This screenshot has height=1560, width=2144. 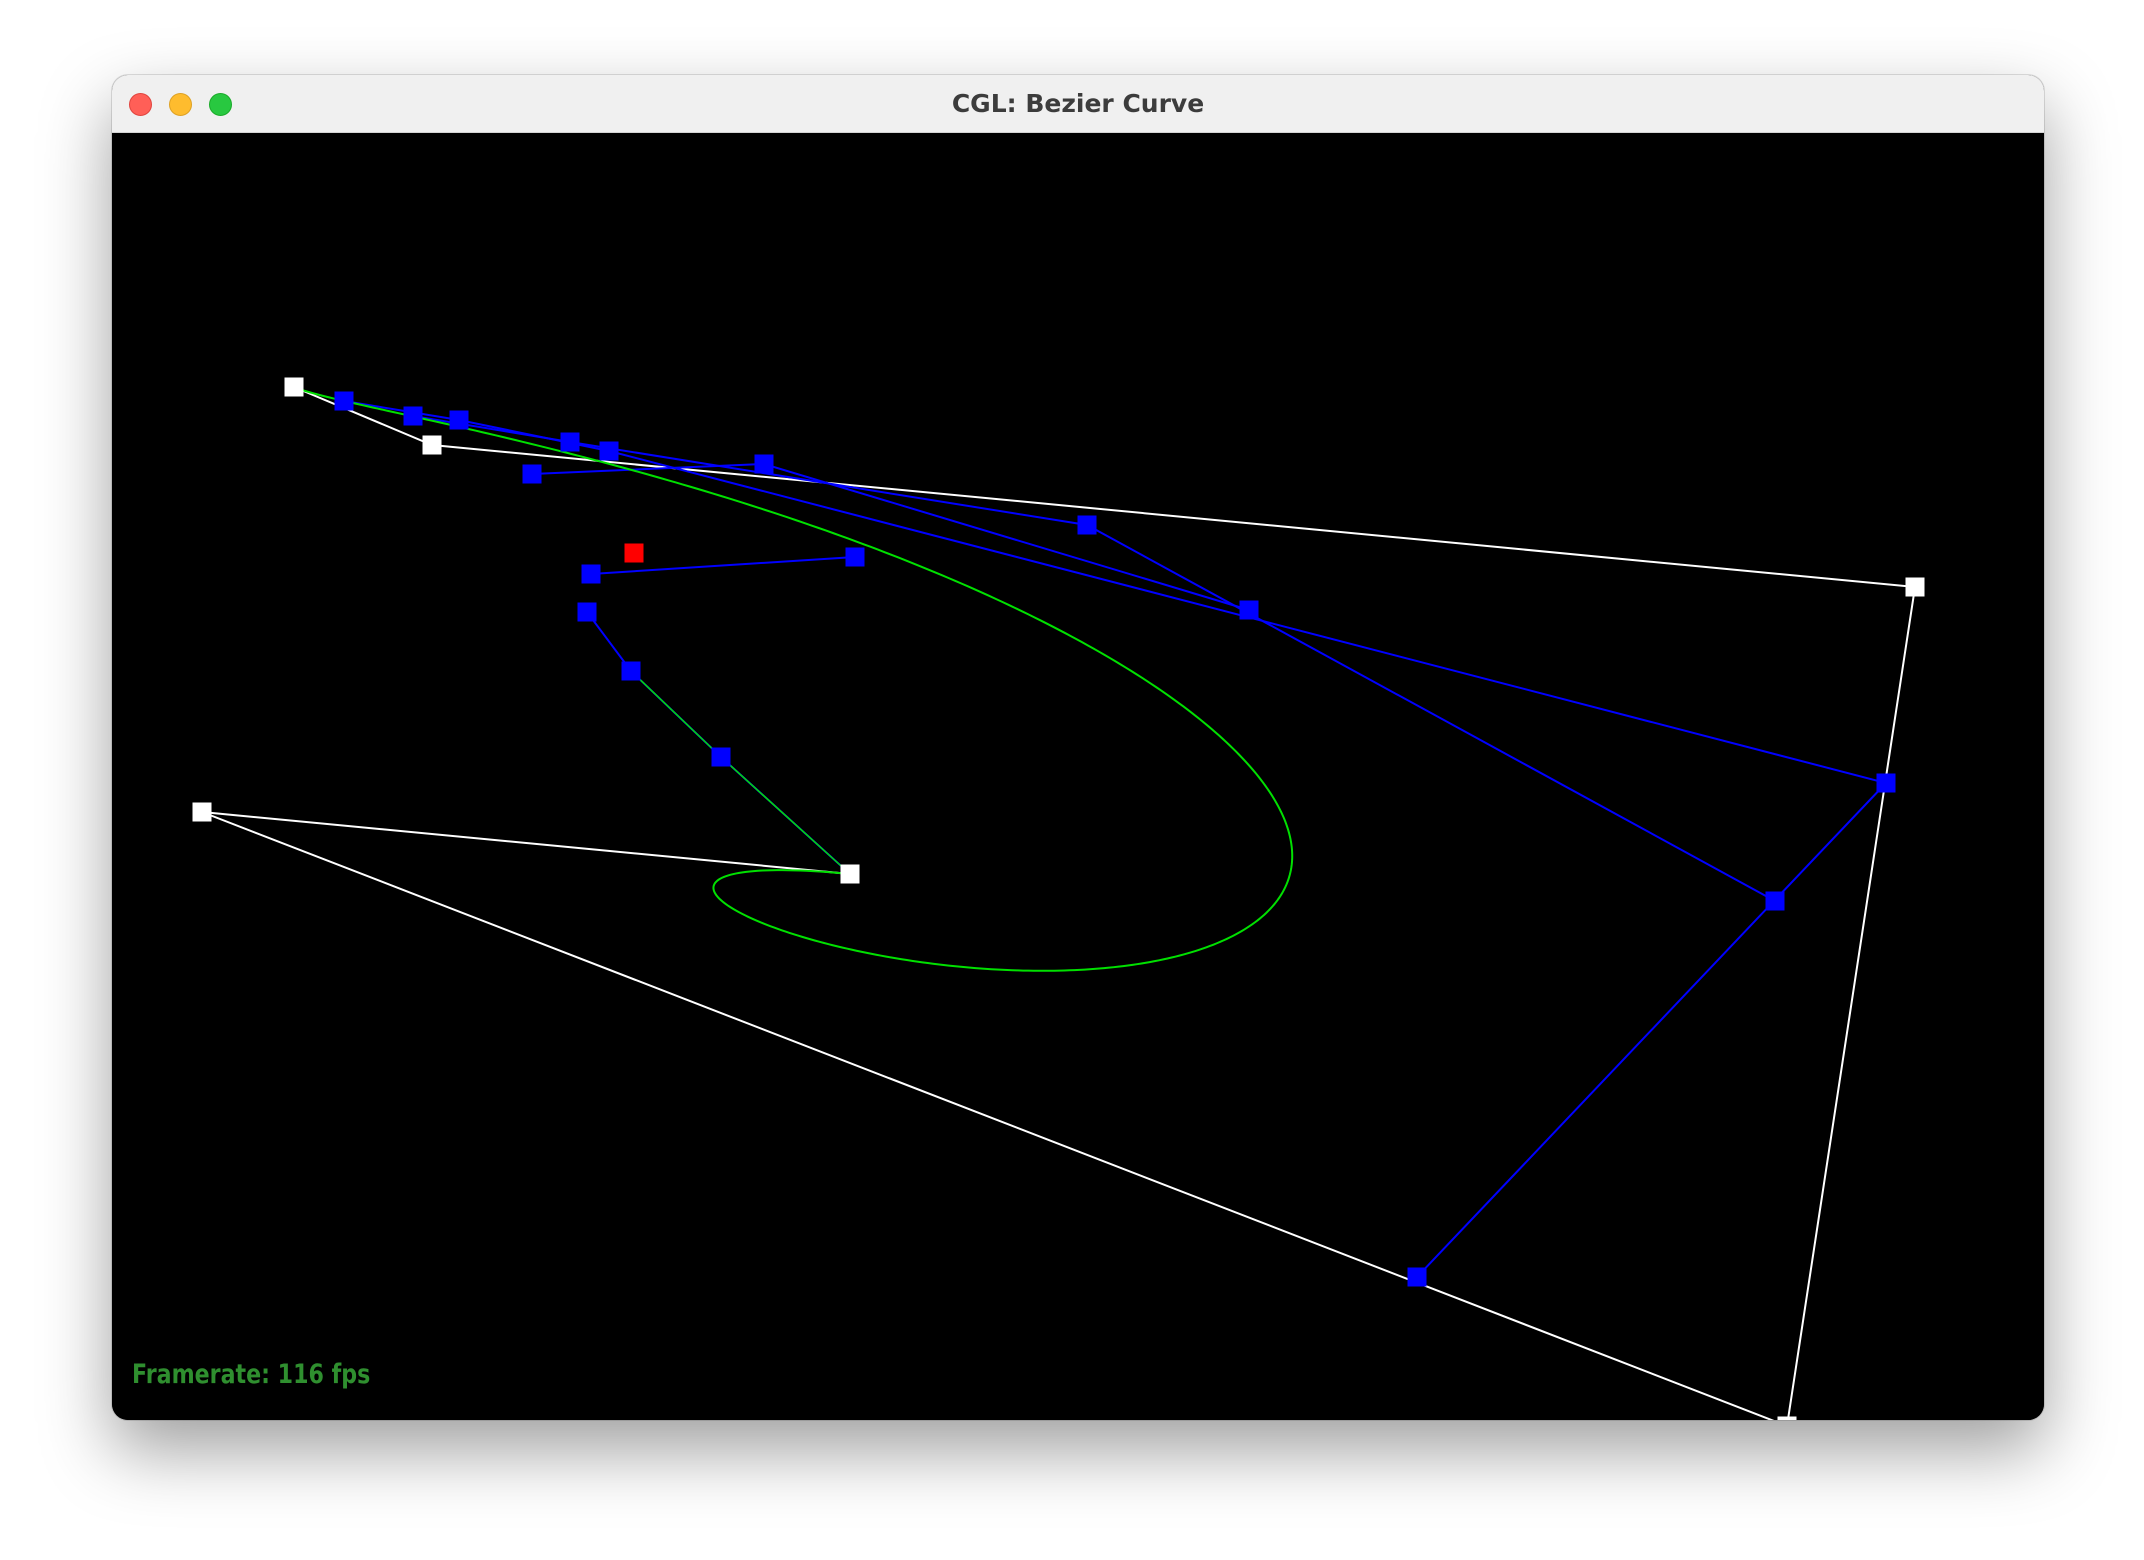 What do you see at coordinates (740, 772) in the screenshot?
I see `bezier-curve-tail` at bounding box center [740, 772].